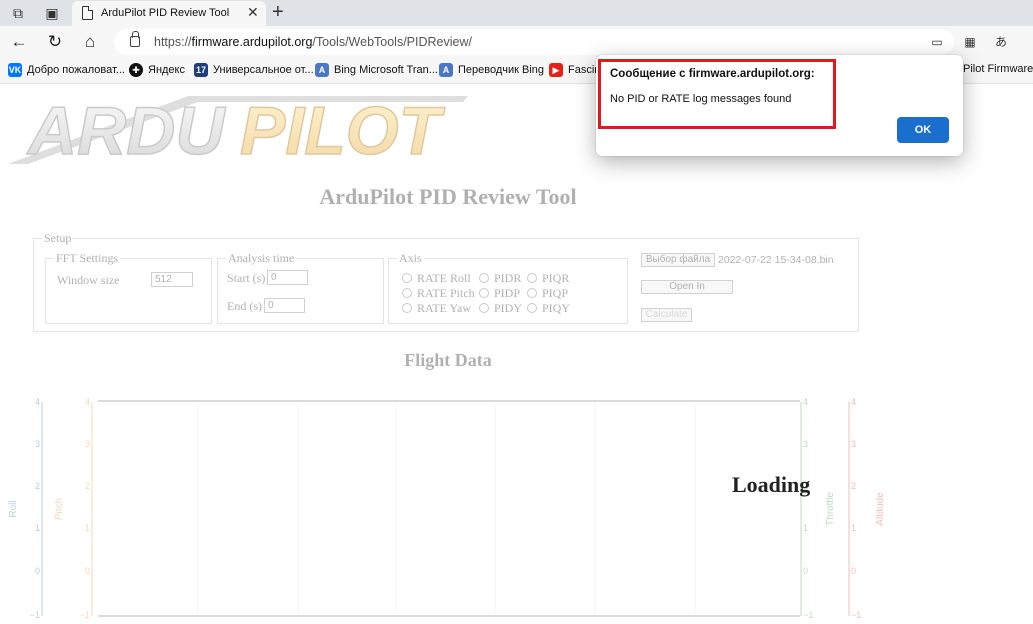 This screenshot has width=1033, height=624. What do you see at coordinates (37, 571) in the screenshot?
I see `roll-tick-0: 0` at bounding box center [37, 571].